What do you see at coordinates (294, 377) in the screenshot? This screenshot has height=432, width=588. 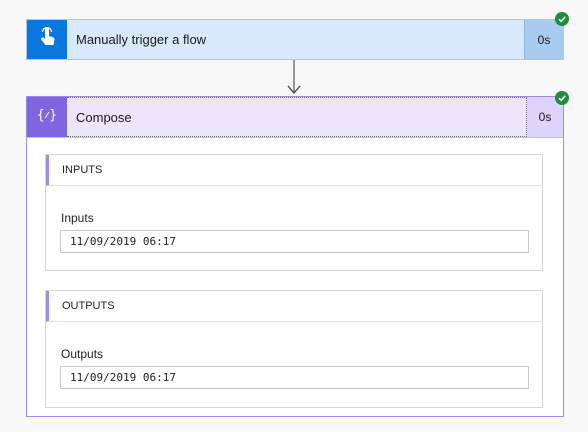 I see `outputs-value: 11/09/2019 06:17` at bounding box center [294, 377].